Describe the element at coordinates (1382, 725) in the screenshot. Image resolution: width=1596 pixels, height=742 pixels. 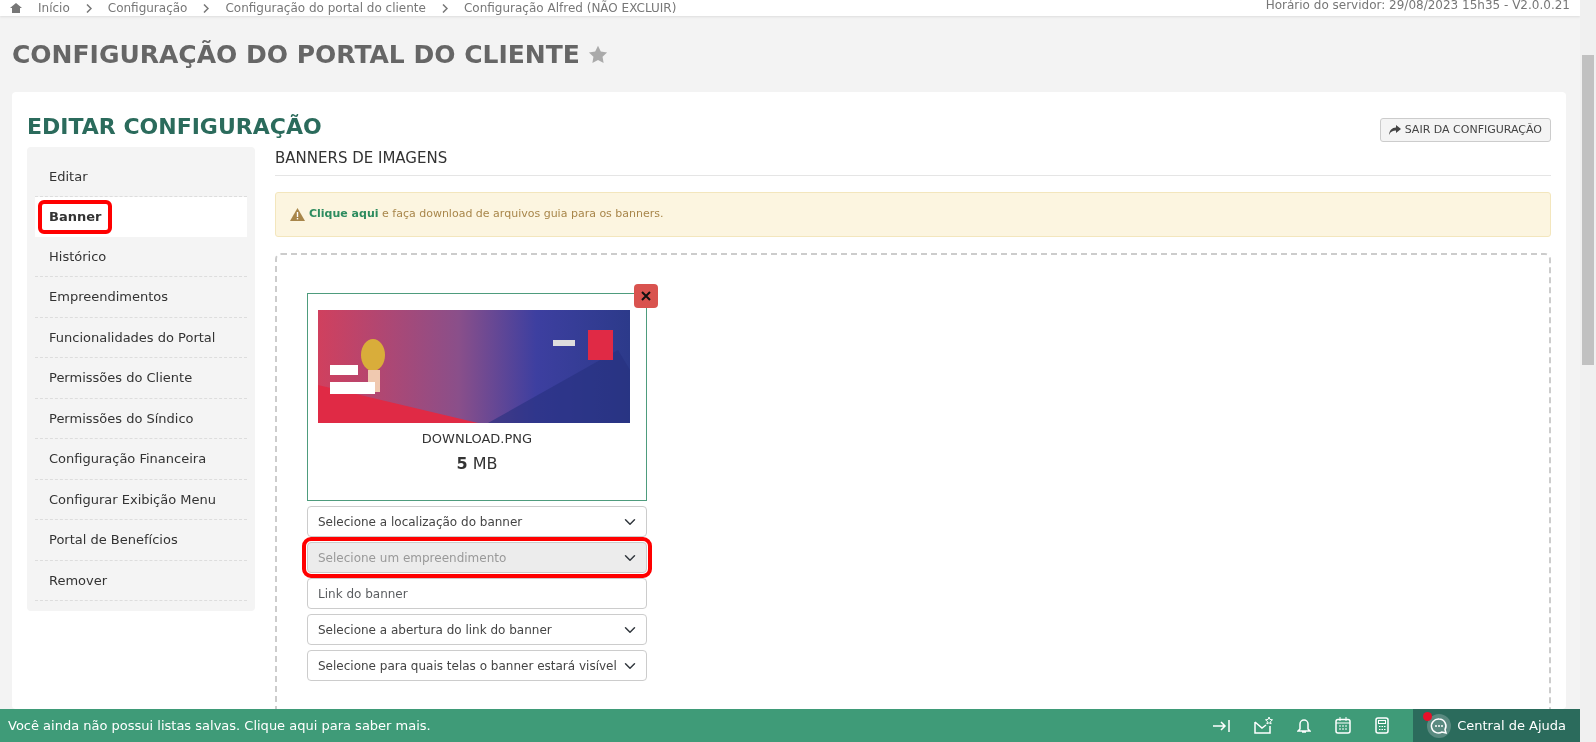
I see `calculator-icon` at that location.